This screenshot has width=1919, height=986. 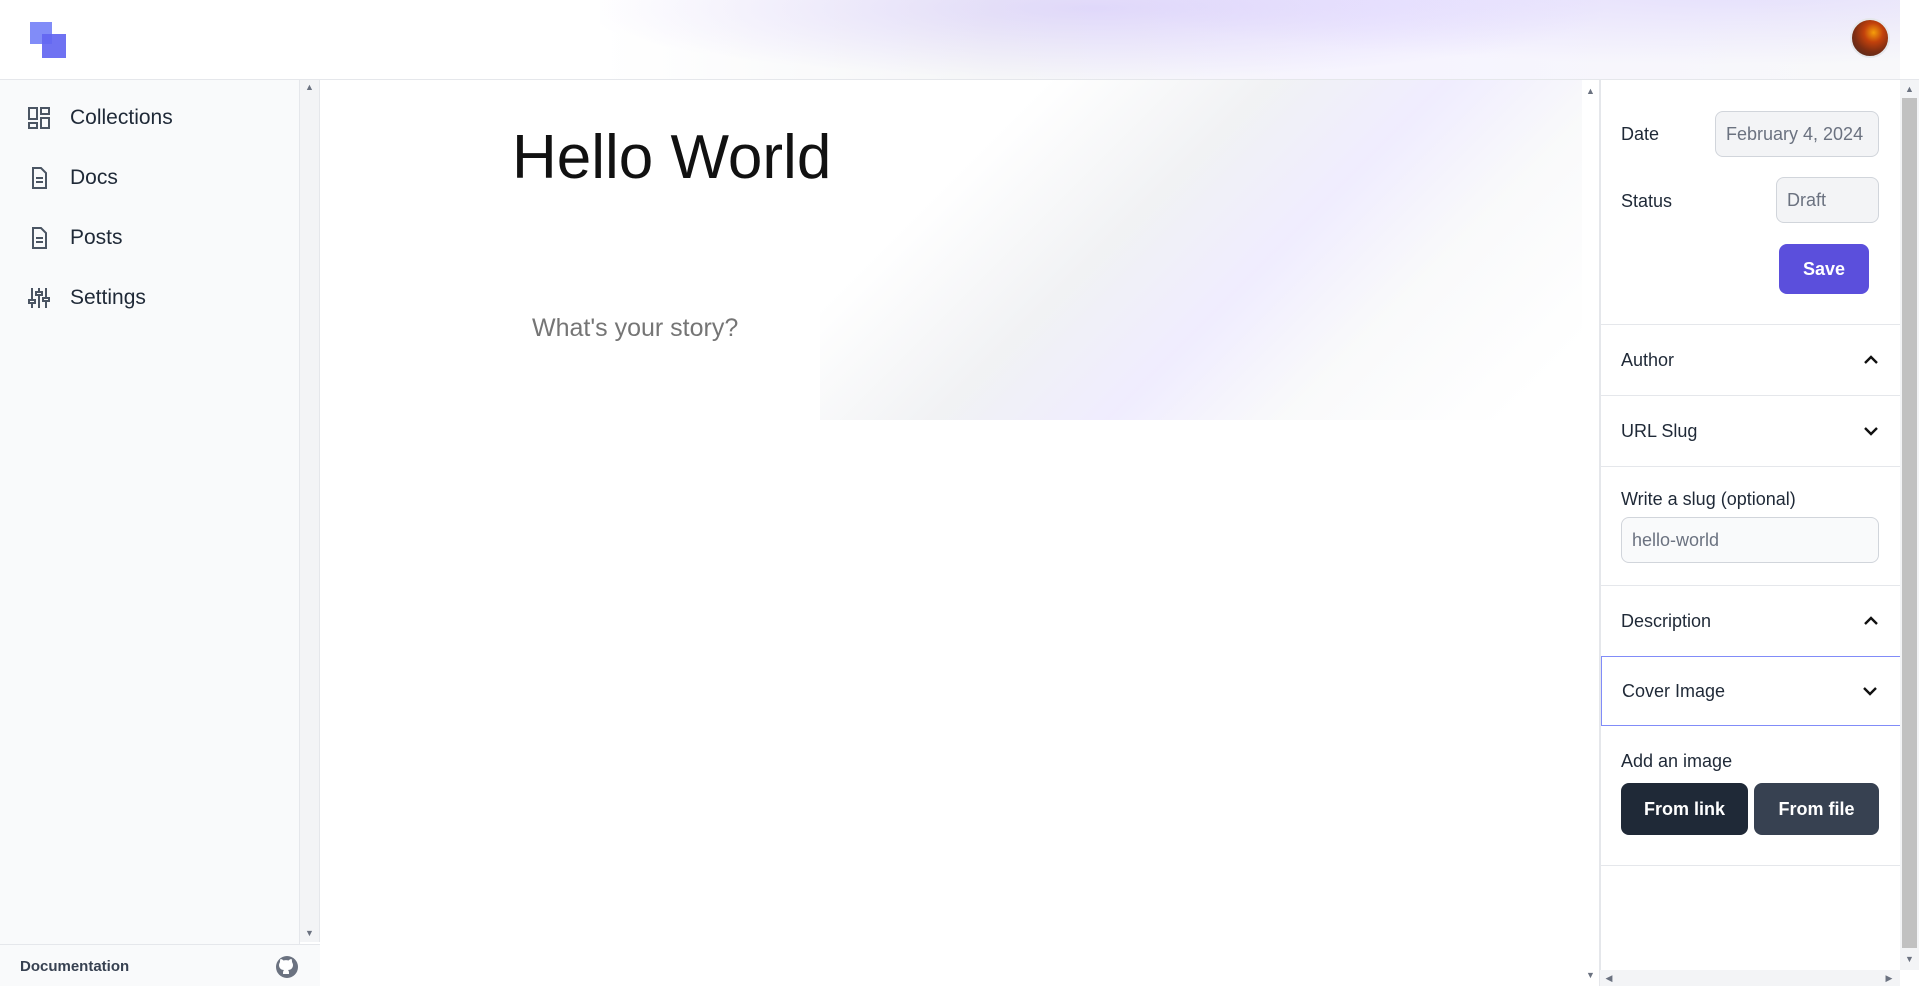 I want to click on logo-squares-icon, so click(x=48, y=40).